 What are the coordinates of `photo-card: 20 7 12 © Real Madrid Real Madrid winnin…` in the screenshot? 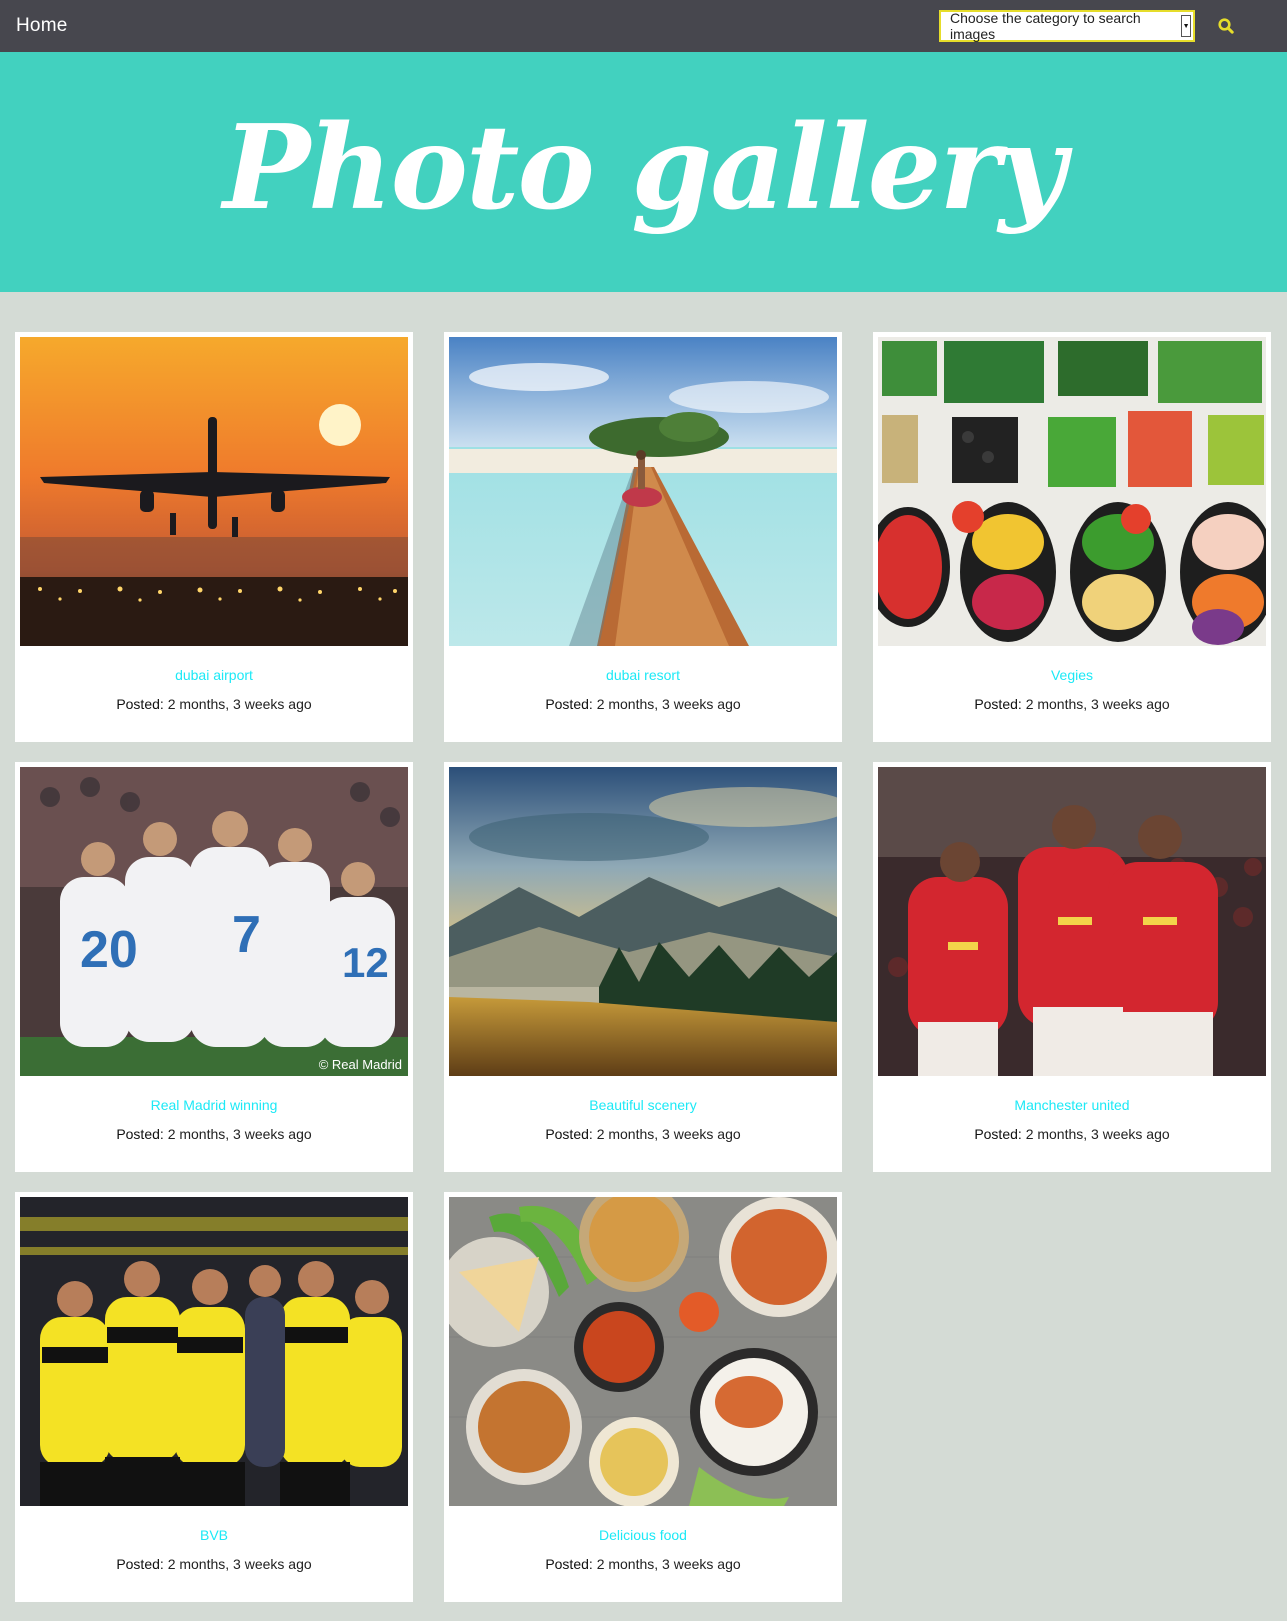 It's located at (214, 967).